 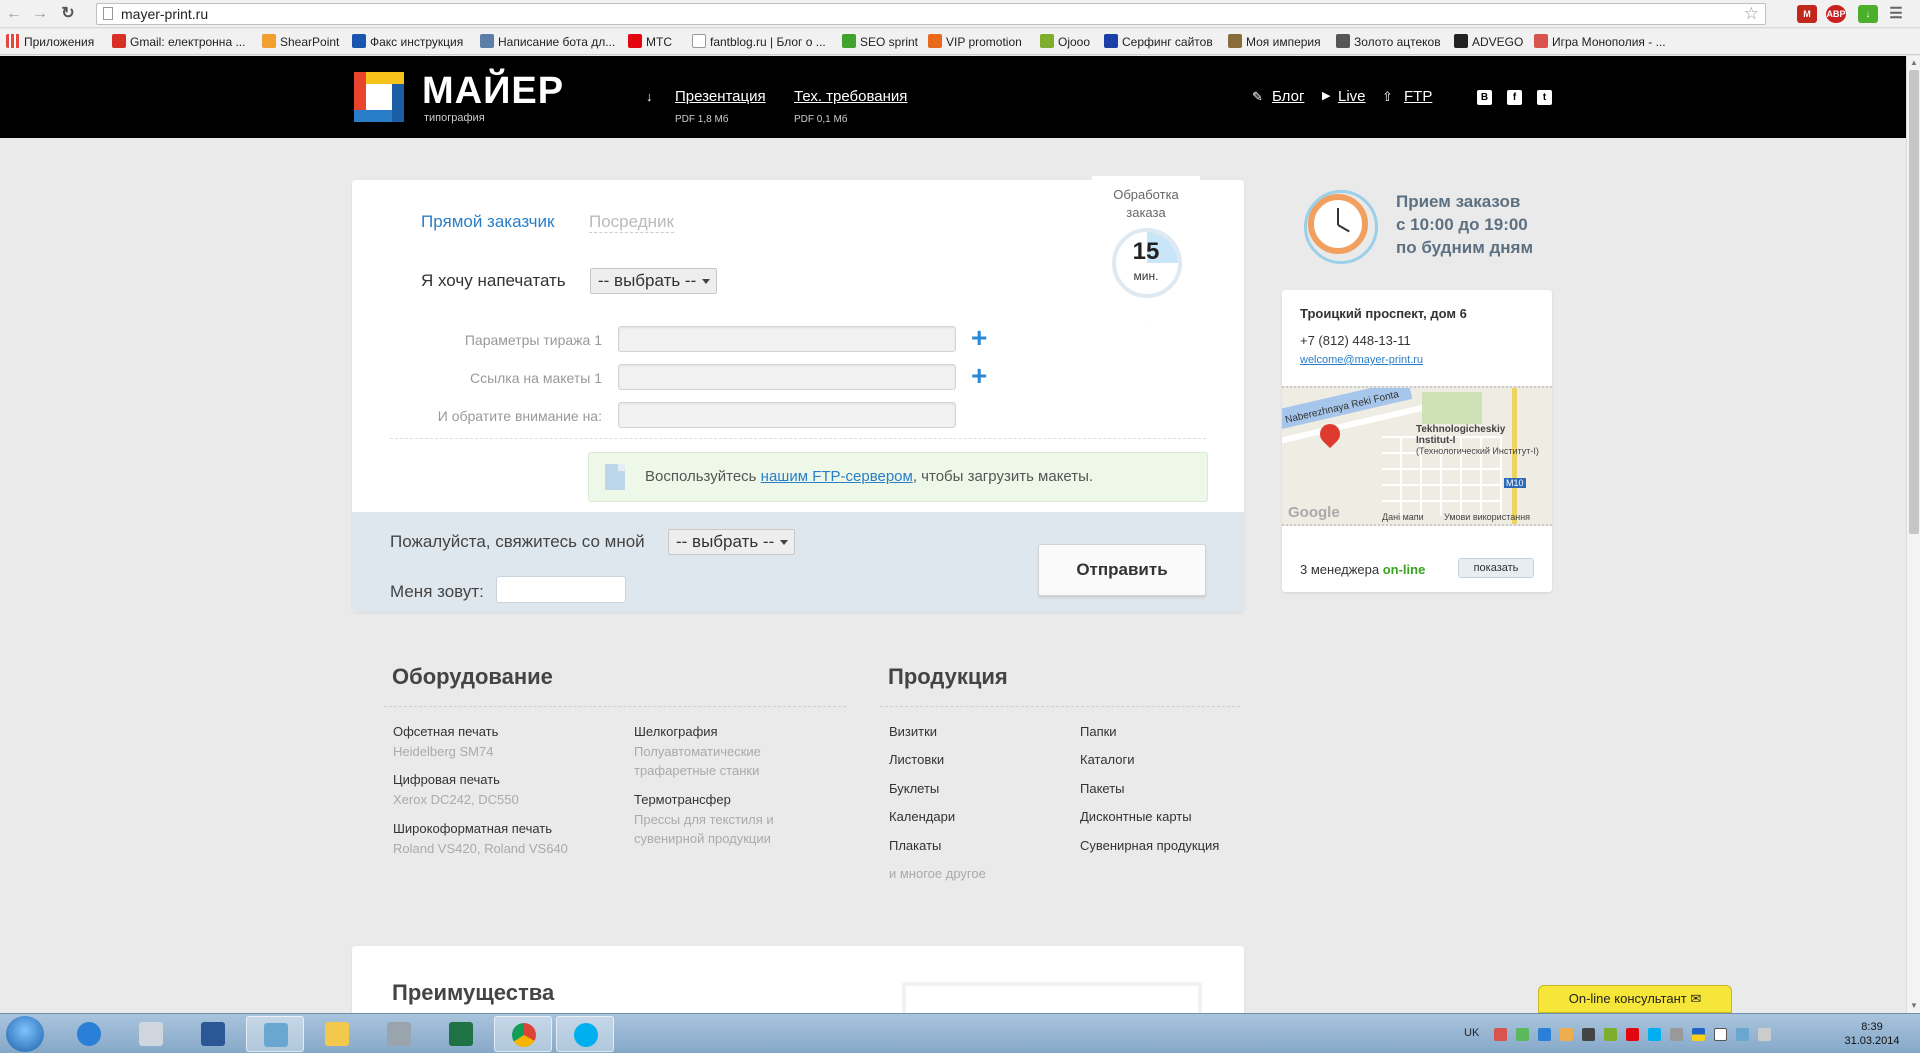 What do you see at coordinates (50, 42) in the screenshot?
I see `bookmark-item: Приложения` at bounding box center [50, 42].